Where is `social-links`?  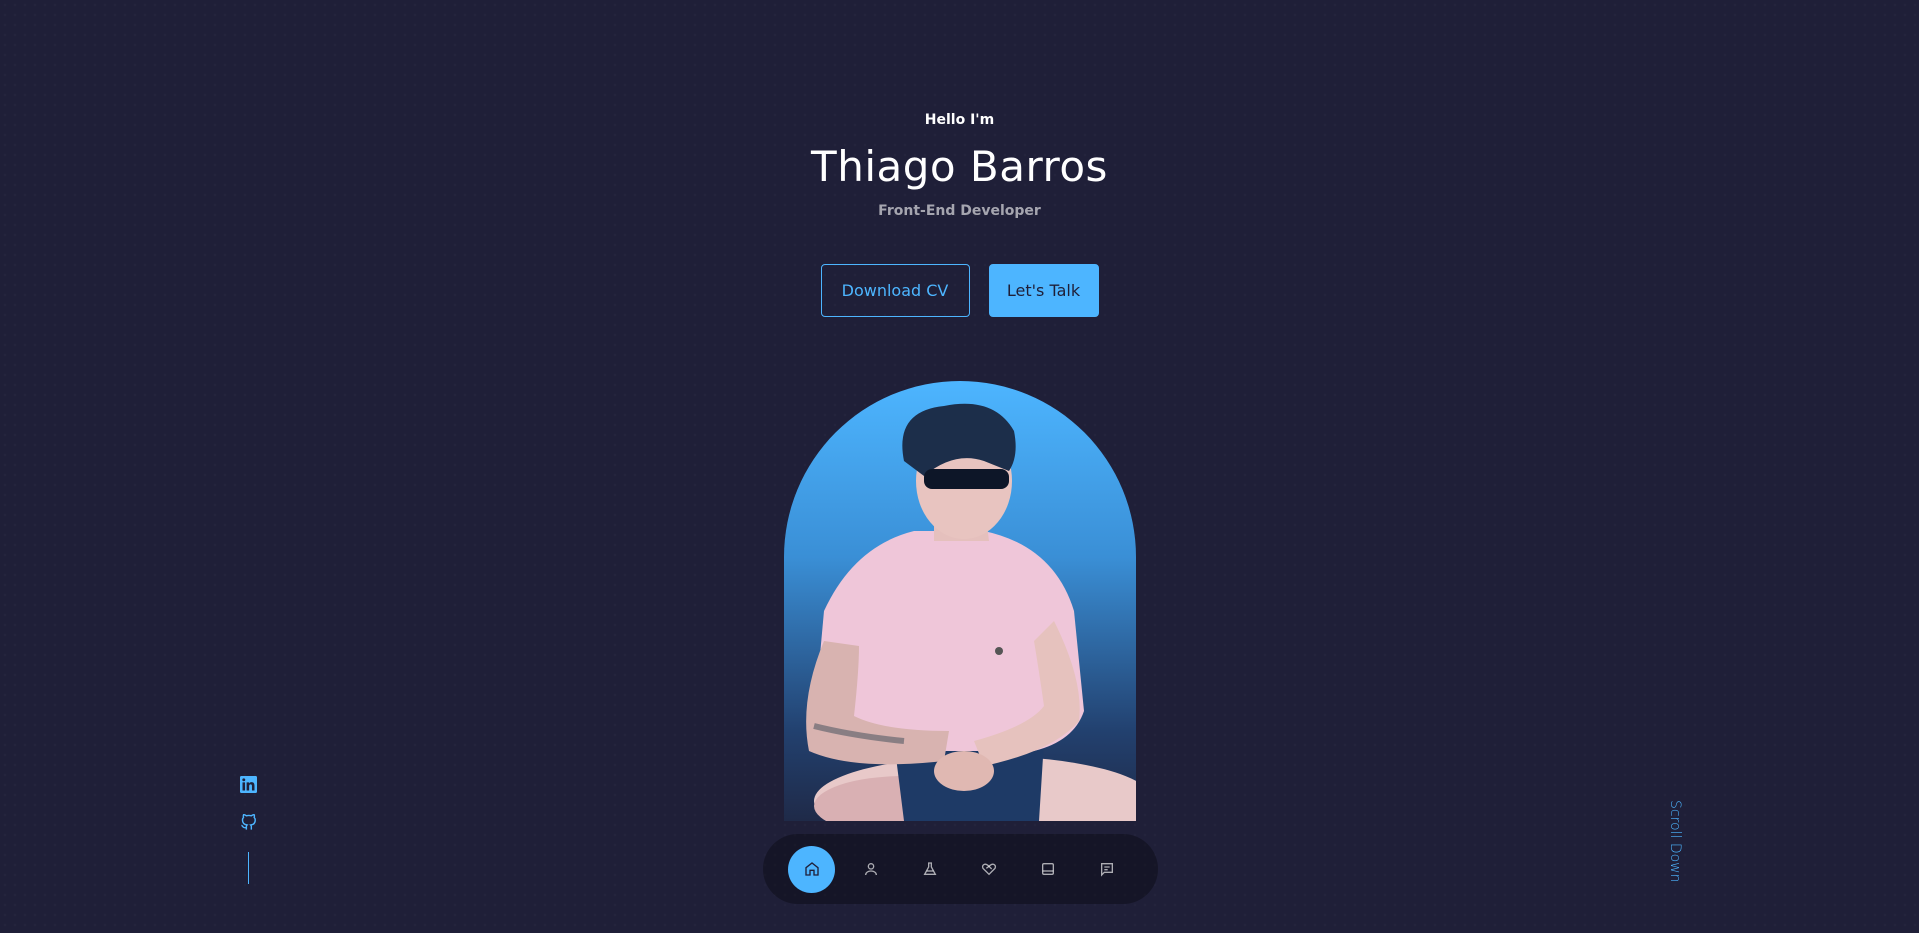 social-links is located at coordinates (248, 830).